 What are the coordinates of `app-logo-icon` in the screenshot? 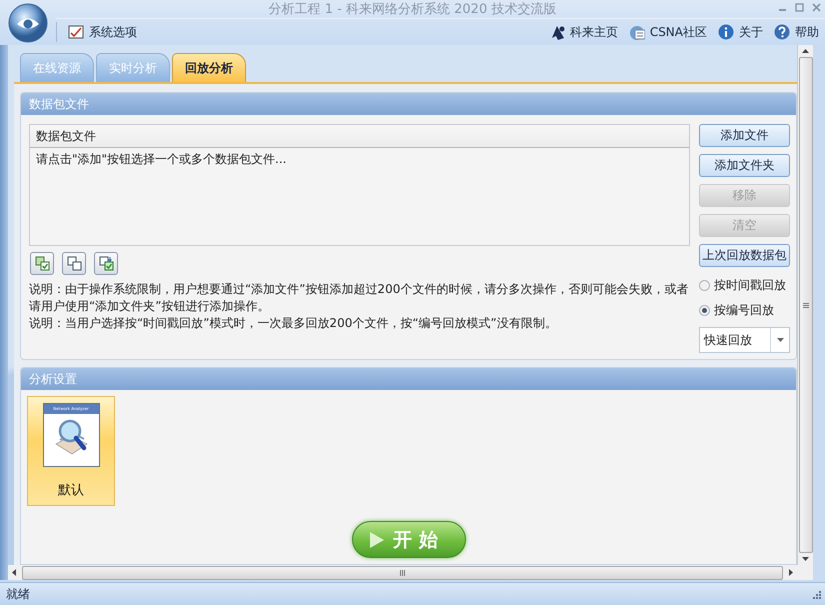 It's located at (28, 22).